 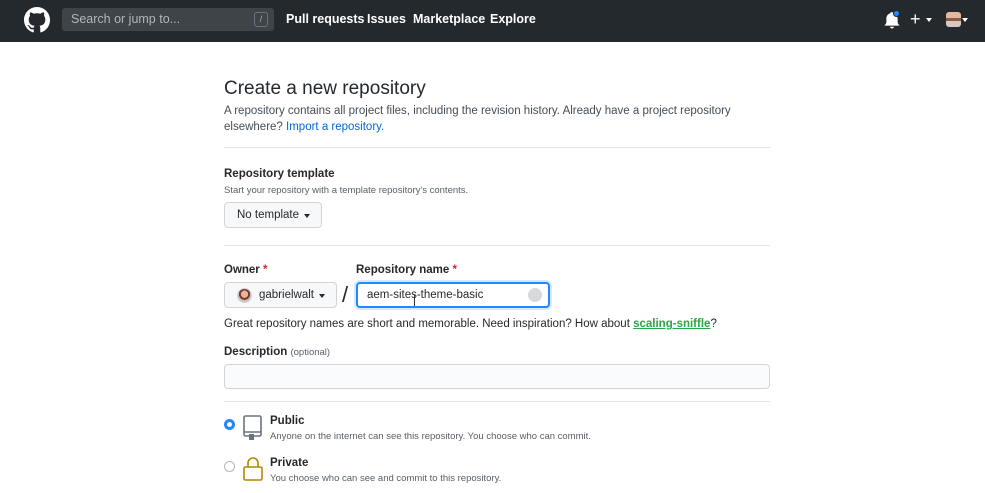 I want to click on nav-explore: Explore, so click(x=513, y=19).